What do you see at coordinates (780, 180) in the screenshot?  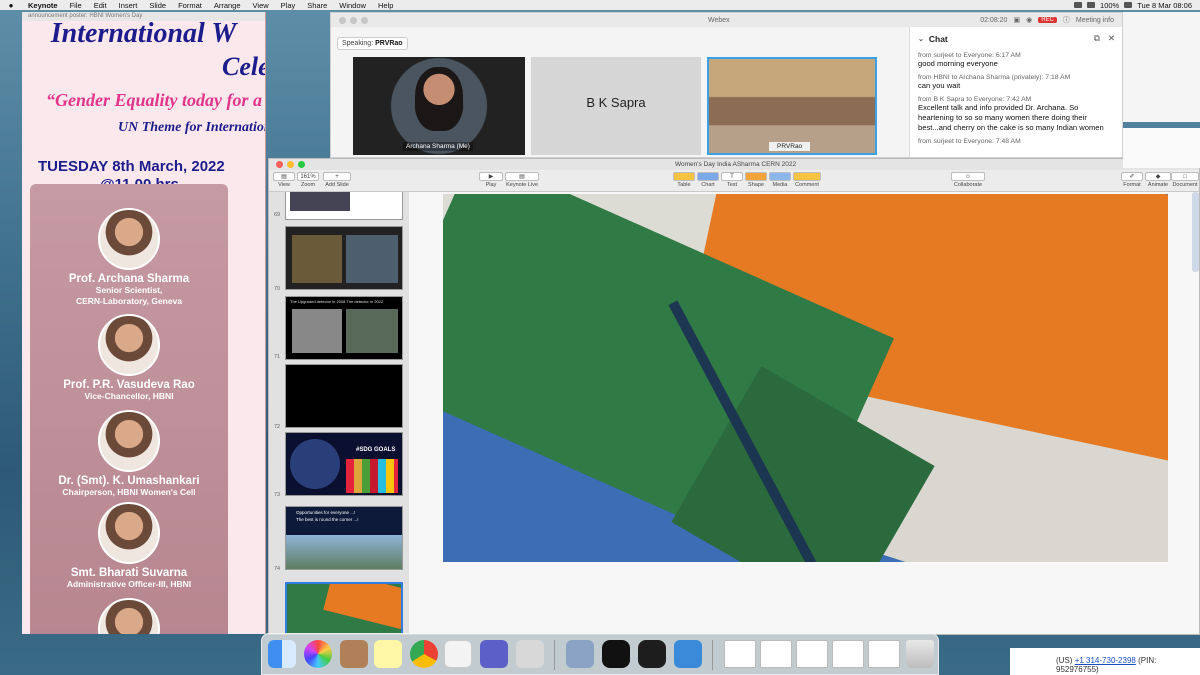 I see `media-button: Media` at bounding box center [780, 180].